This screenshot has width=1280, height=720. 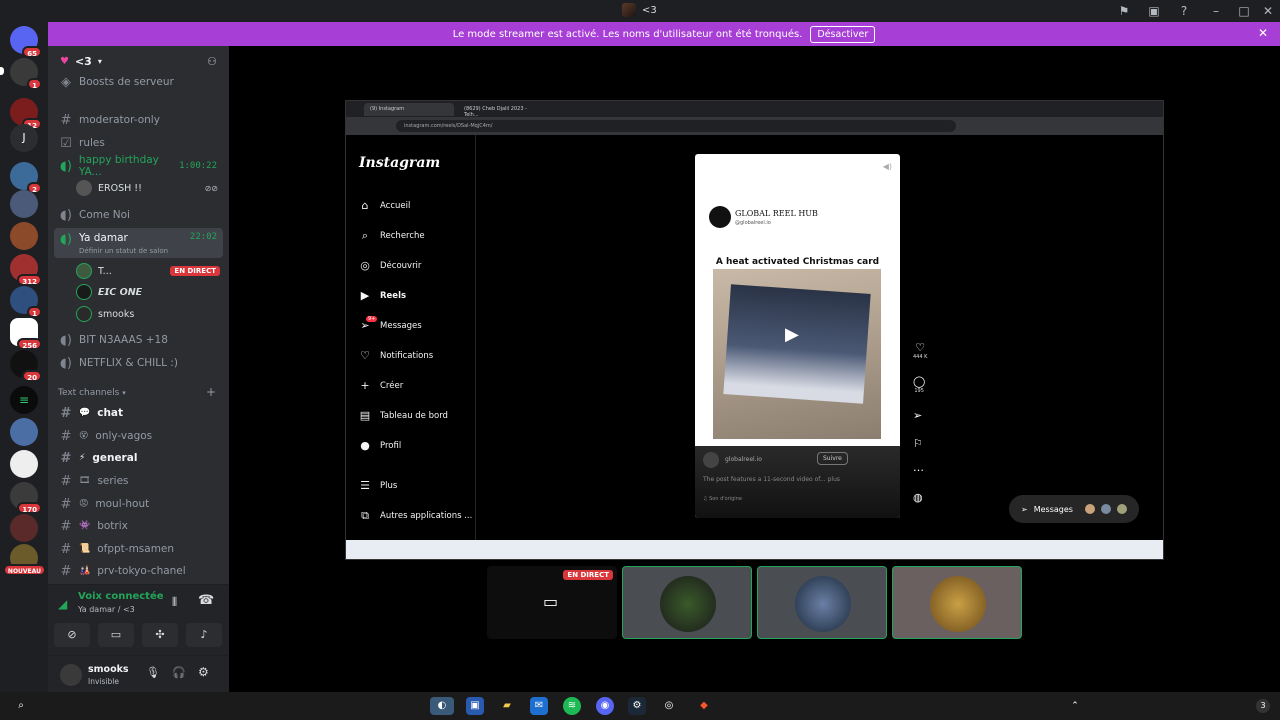 What do you see at coordinates (150, 292) in the screenshot?
I see `voice-user: 𝙀𝙄𝘾 𝙊𝙉𝙀` at bounding box center [150, 292].